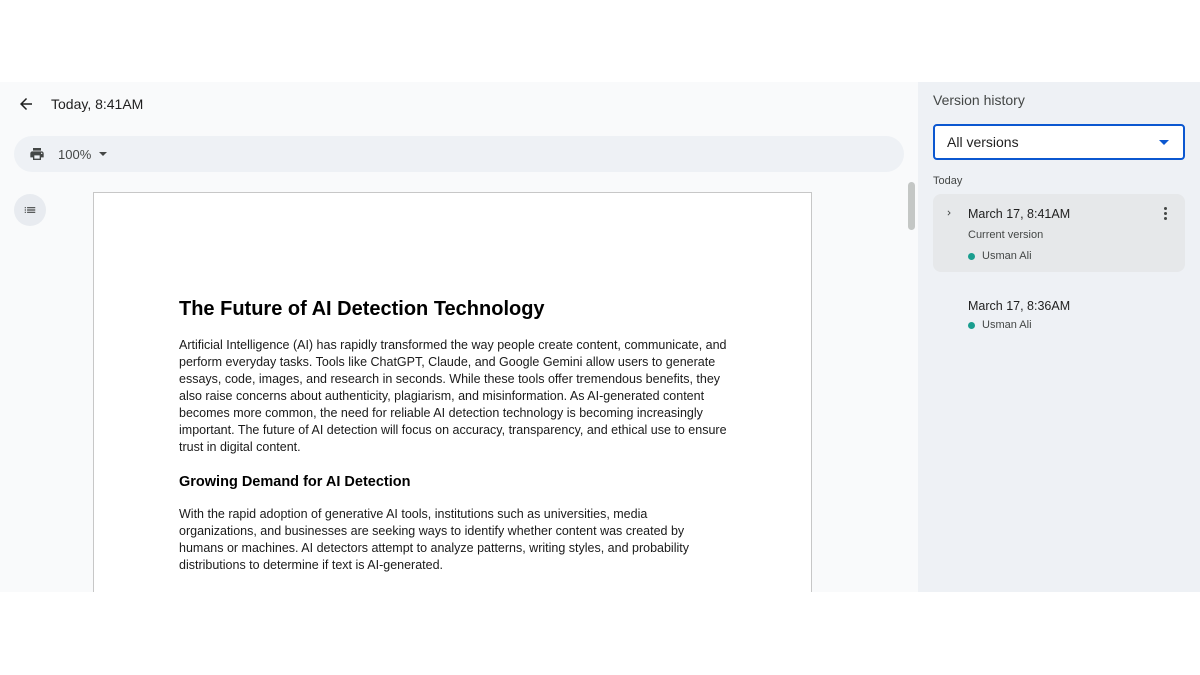 The width and height of the screenshot is (1200, 675). I want to click on arrow-left-icon, so click(26, 104).